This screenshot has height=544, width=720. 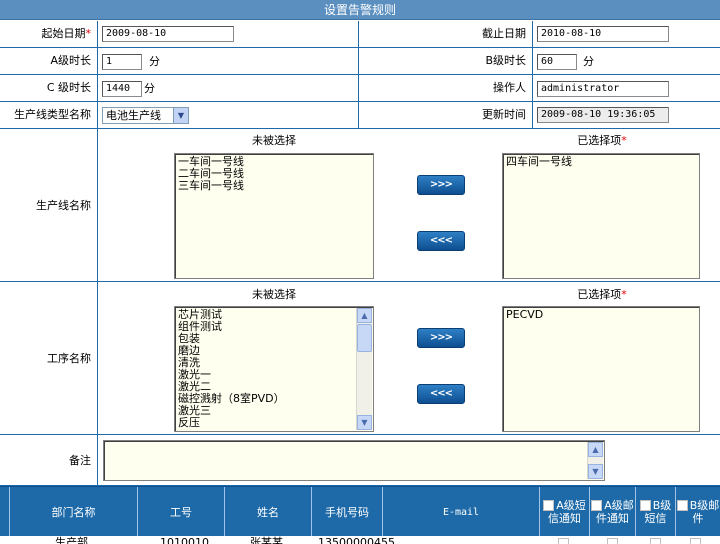 I want to click on a-duration-label: A级时长, so click(x=70, y=60).